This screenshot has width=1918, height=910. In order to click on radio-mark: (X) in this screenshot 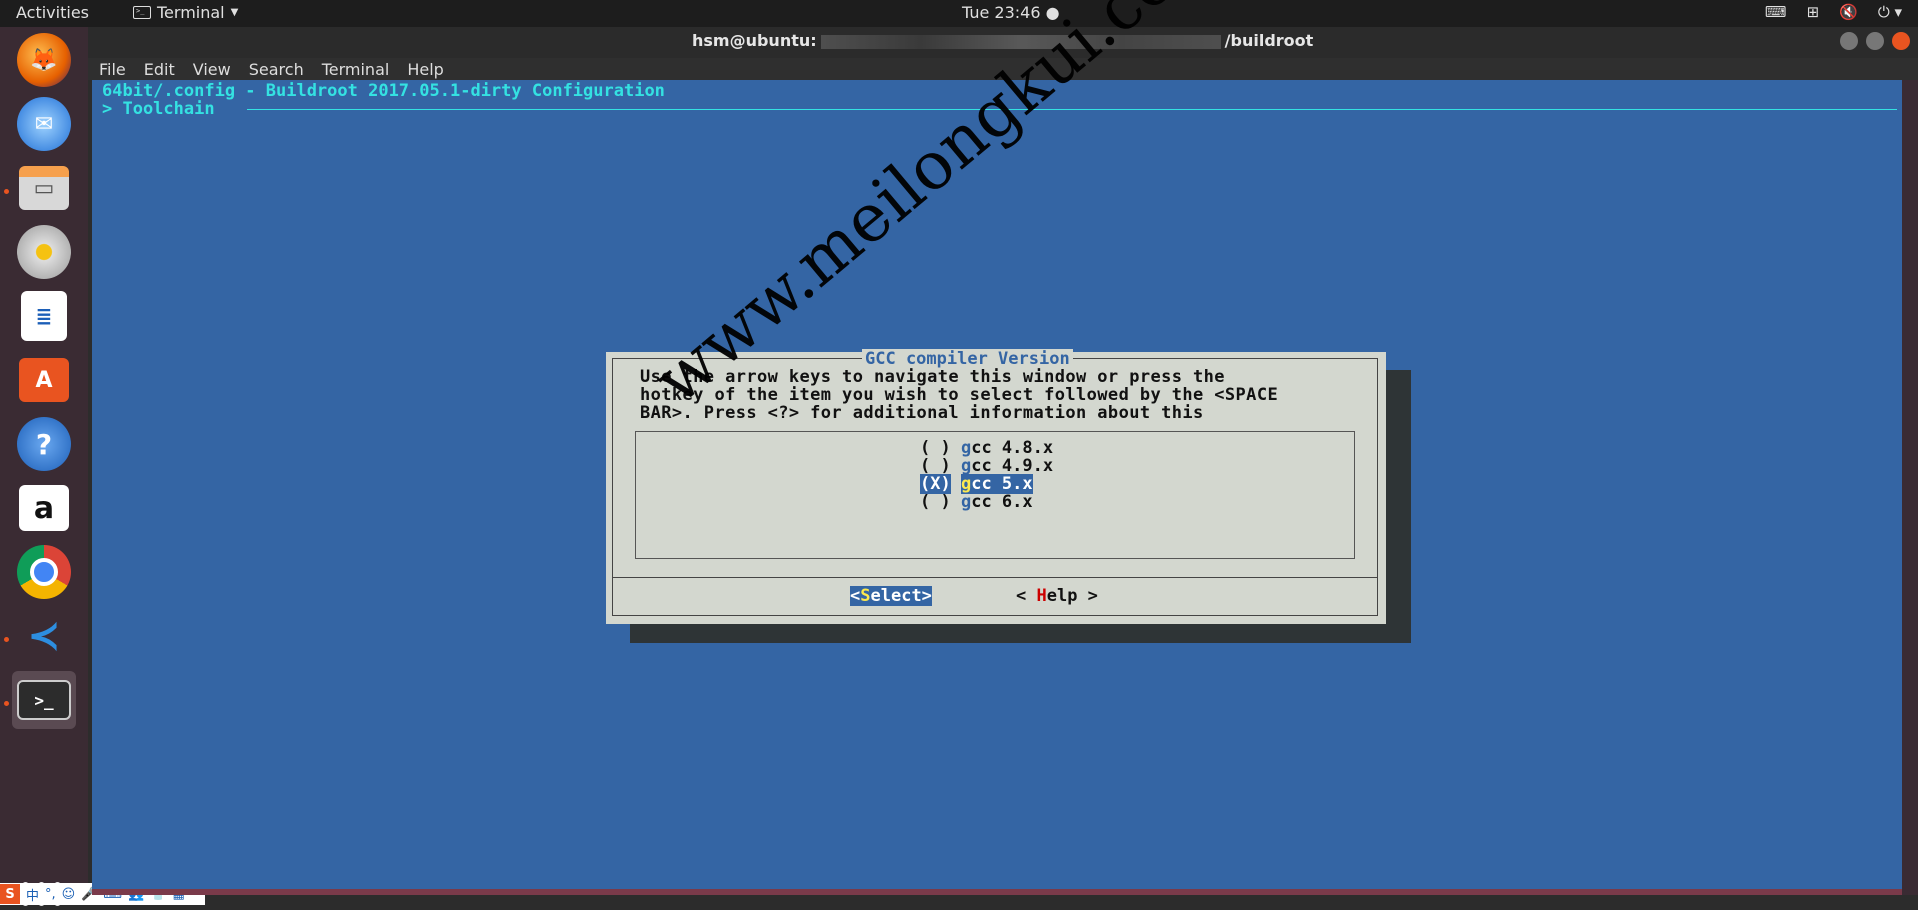, I will do `click(935, 484)`.